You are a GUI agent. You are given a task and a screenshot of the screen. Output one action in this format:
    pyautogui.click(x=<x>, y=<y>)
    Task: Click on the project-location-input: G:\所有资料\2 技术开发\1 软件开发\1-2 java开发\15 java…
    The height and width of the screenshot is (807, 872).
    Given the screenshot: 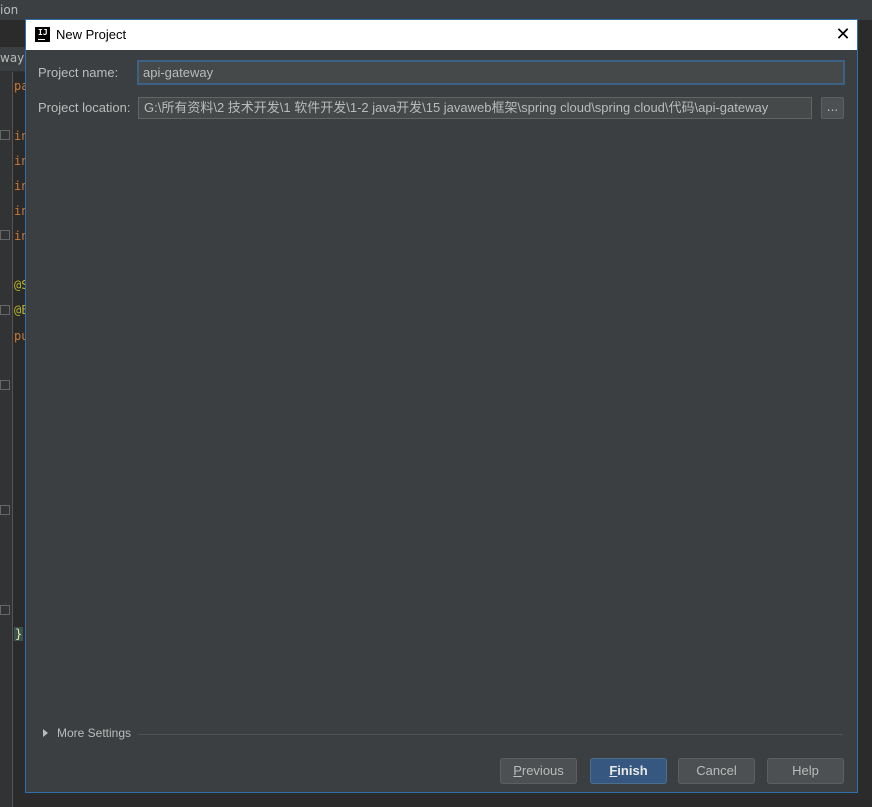 What is the action you would take?
    pyautogui.click(x=475, y=108)
    